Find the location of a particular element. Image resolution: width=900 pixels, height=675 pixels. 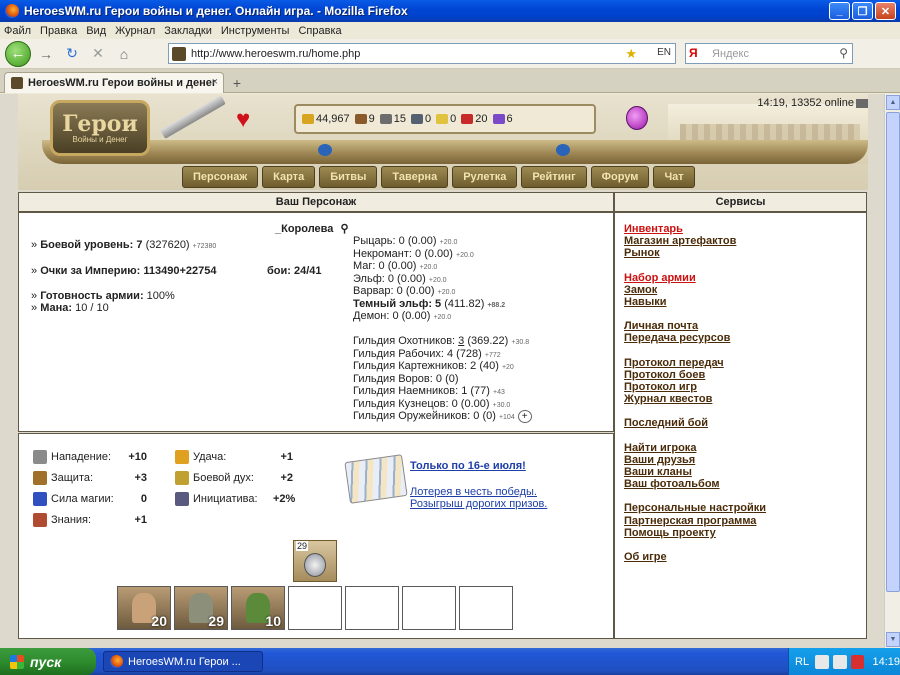

search-placeholder: Яндекс is located at coordinates (730, 53).